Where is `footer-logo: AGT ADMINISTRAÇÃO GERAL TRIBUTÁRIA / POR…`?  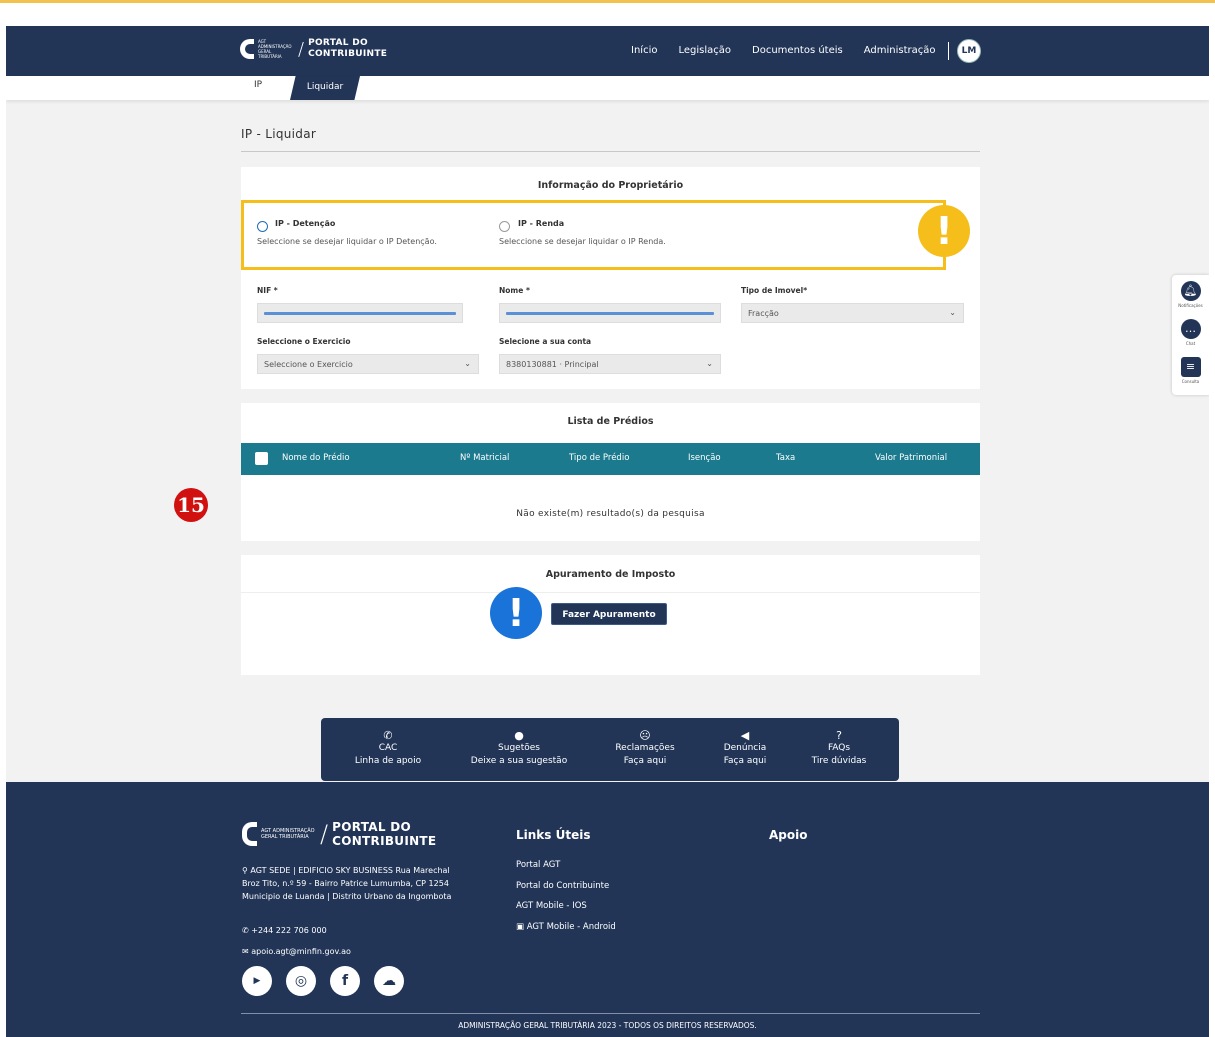 footer-logo: AGT ADMINISTRAÇÃO GERAL TRIBUTÁRIA / POR… is located at coordinates (339, 834).